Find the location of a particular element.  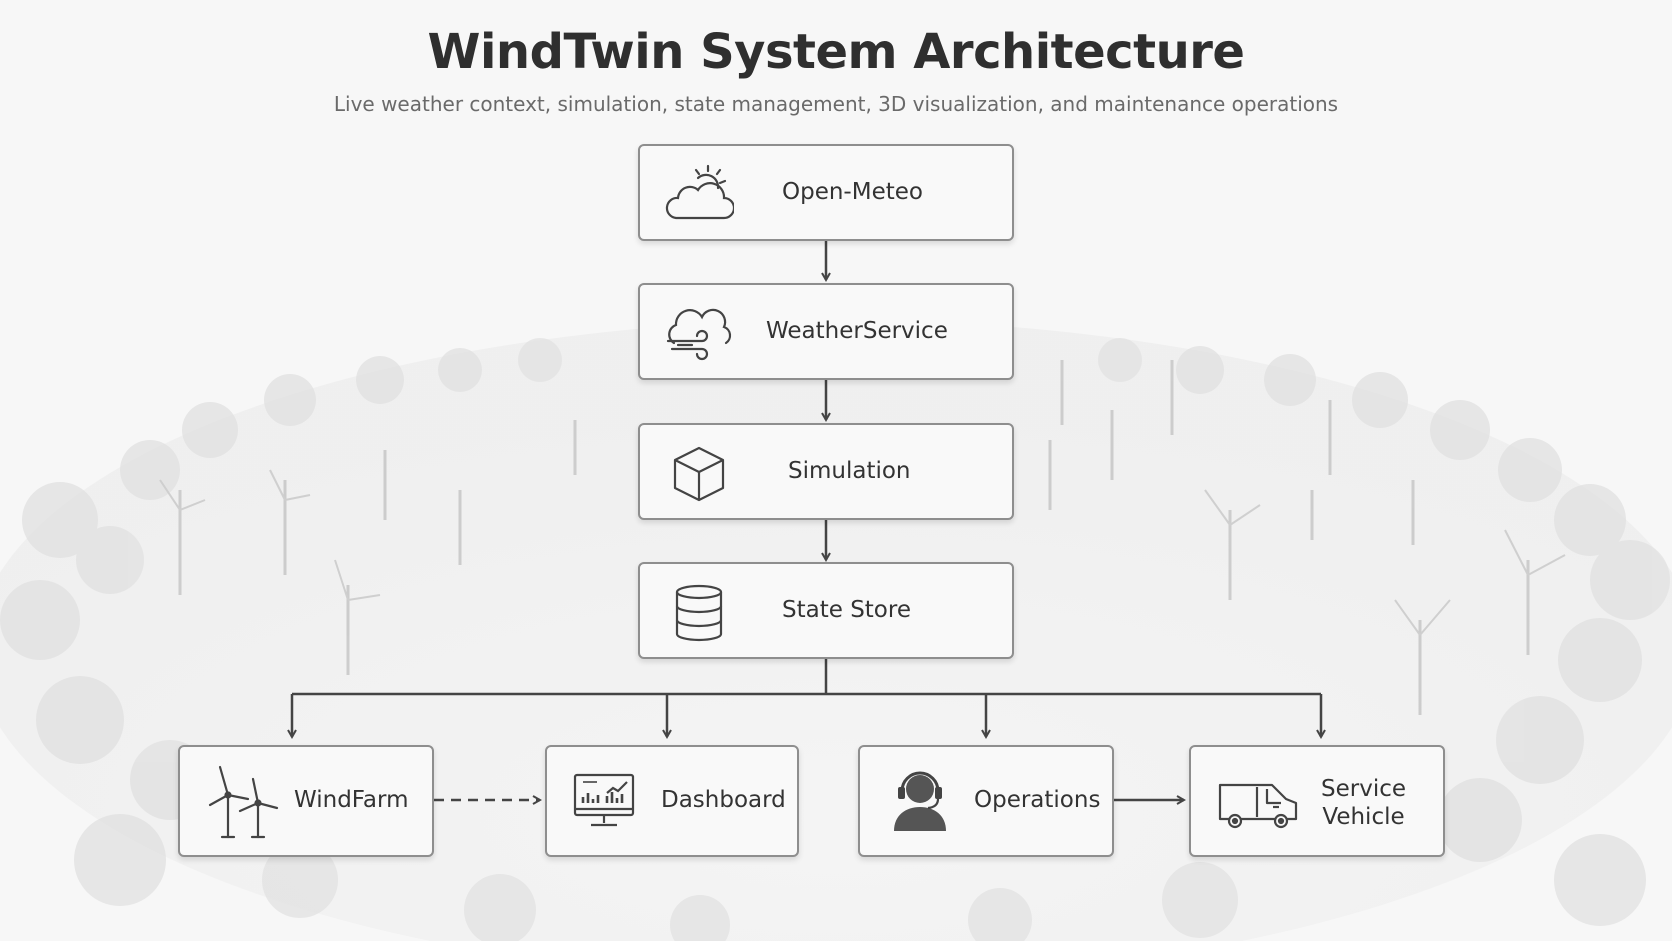

database-icon is located at coordinates (699, 613).